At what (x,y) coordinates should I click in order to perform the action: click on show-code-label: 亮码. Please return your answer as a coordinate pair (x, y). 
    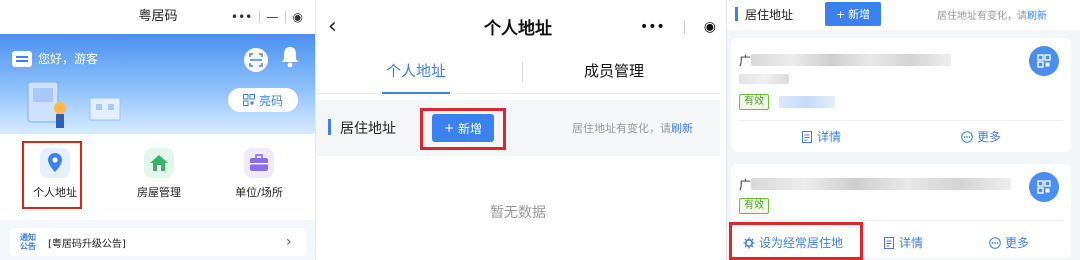
    Looking at the image, I should click on (270, 100).